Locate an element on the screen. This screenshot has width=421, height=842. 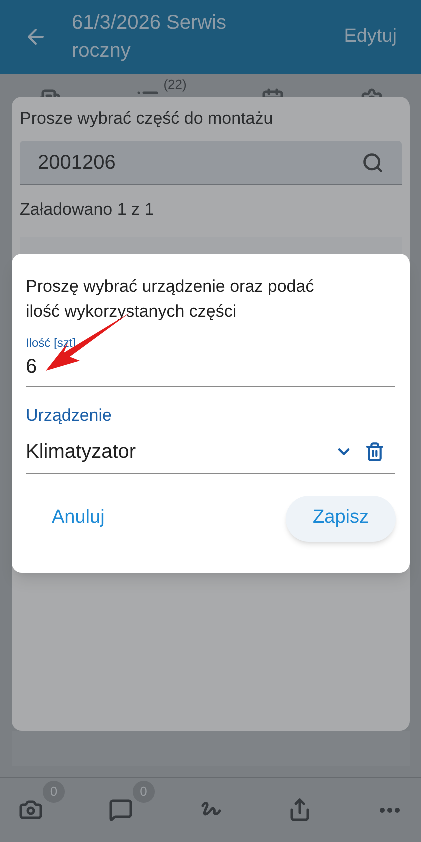
field-label: Urządzenie is located at coordinates (69, 416).